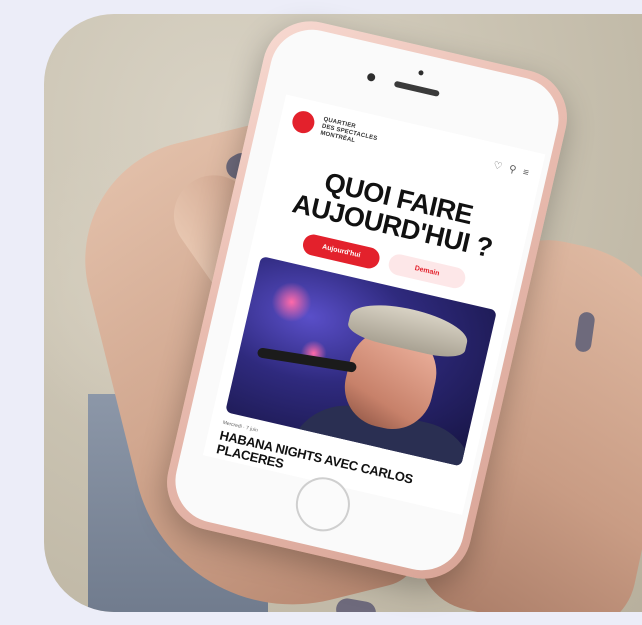 The image size is (642, 625). Describe the element at coordinates (416, 88) in the screenshot. I see `earpiece-speaker` at that location.